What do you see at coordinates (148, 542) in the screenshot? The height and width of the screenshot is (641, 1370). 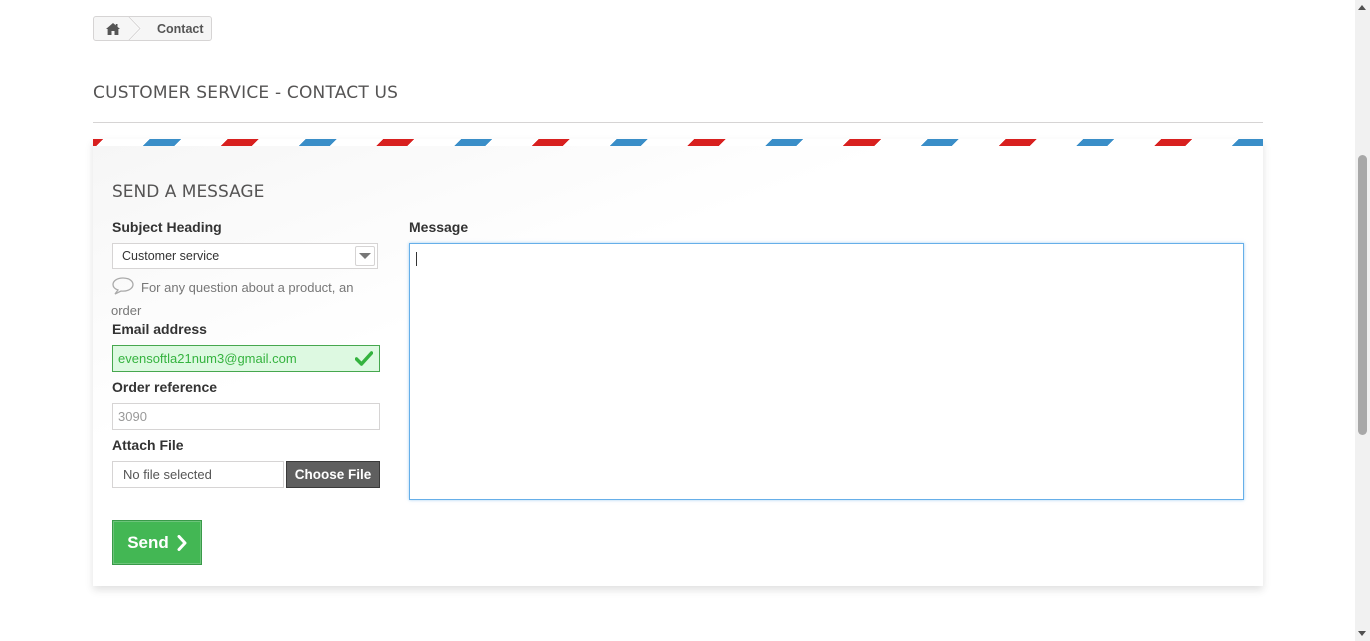 I see `send-label: Send` at bounding box center [148, 542].